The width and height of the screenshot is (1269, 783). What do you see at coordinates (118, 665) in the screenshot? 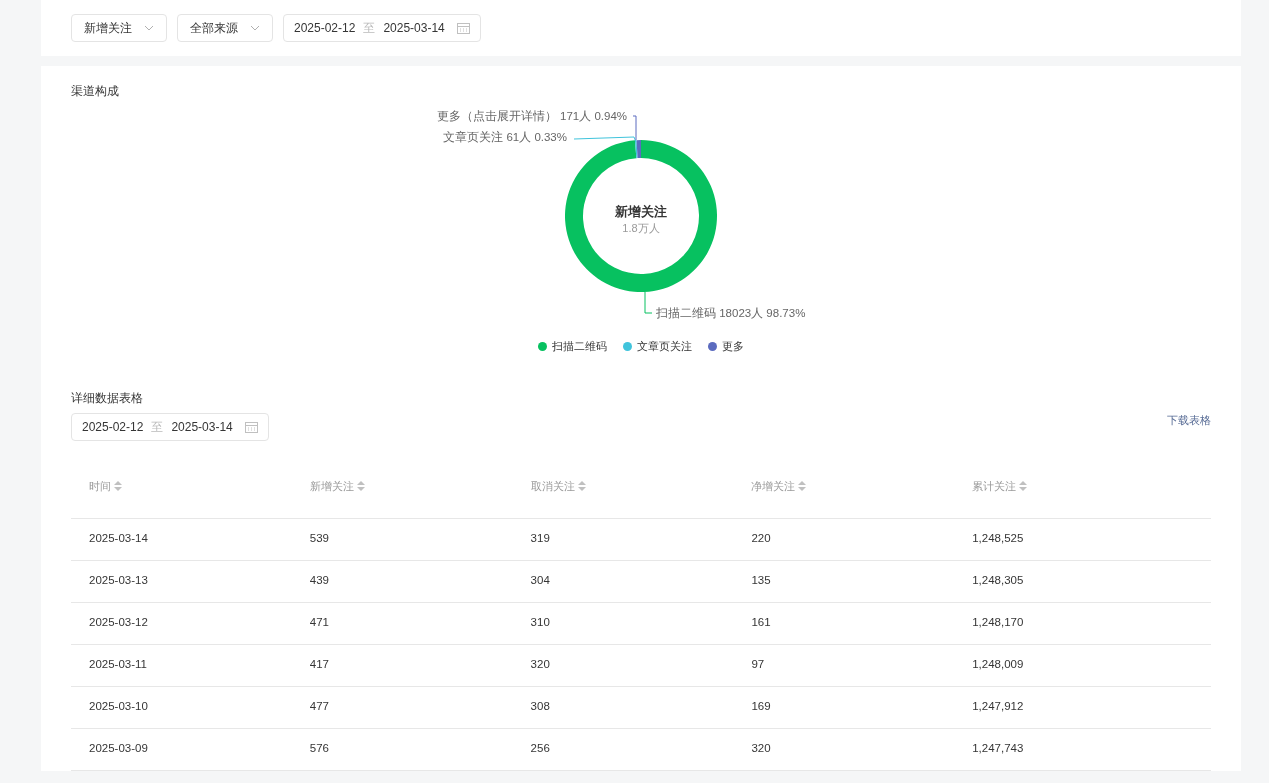
I see `table-cell-text: 2025-03-11` at bounding box center [118, 665].